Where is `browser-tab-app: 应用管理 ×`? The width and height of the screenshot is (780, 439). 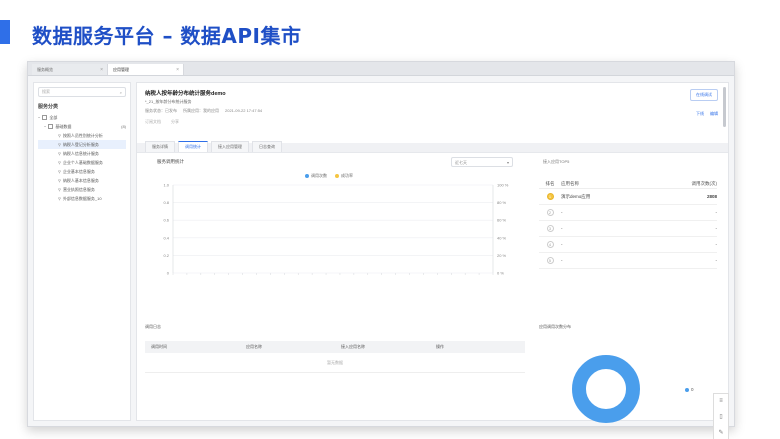 browser-tab-app: 应用管理 × is located at coordinates (146, 69).